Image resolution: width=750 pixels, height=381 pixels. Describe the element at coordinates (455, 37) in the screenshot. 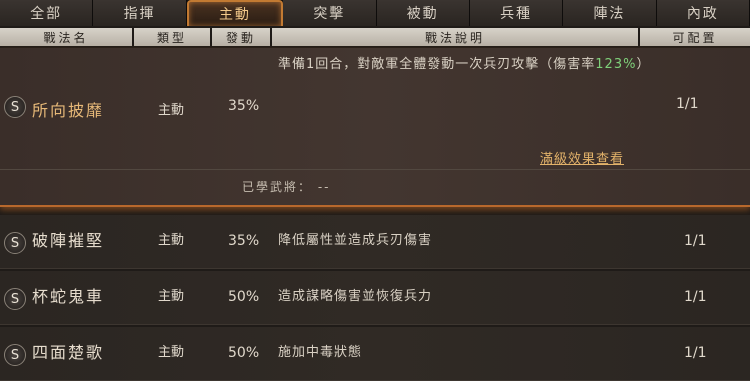

I see `col-description: 戰法說明` at that location.